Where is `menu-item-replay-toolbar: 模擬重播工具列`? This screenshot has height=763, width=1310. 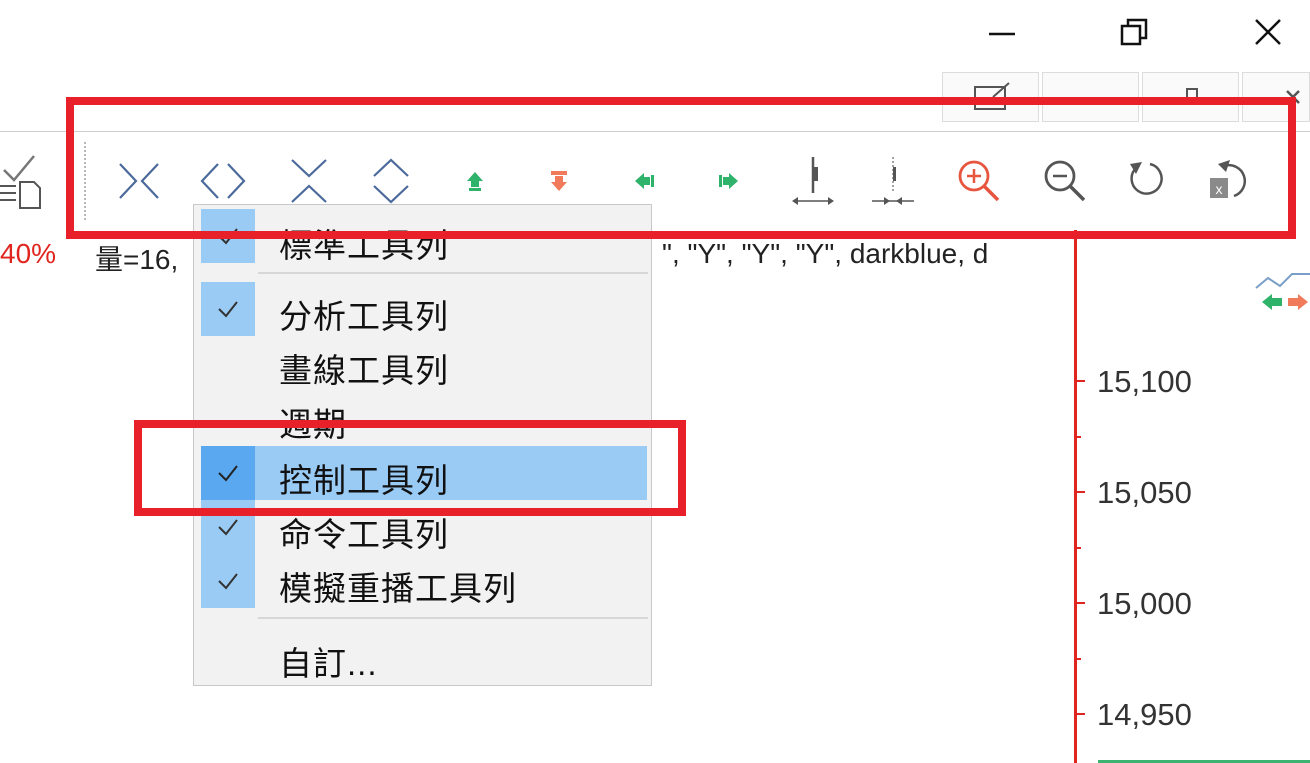 menu-item-replay-toolbar: 模擬重播工具列 is located at coordinates (422, 581).